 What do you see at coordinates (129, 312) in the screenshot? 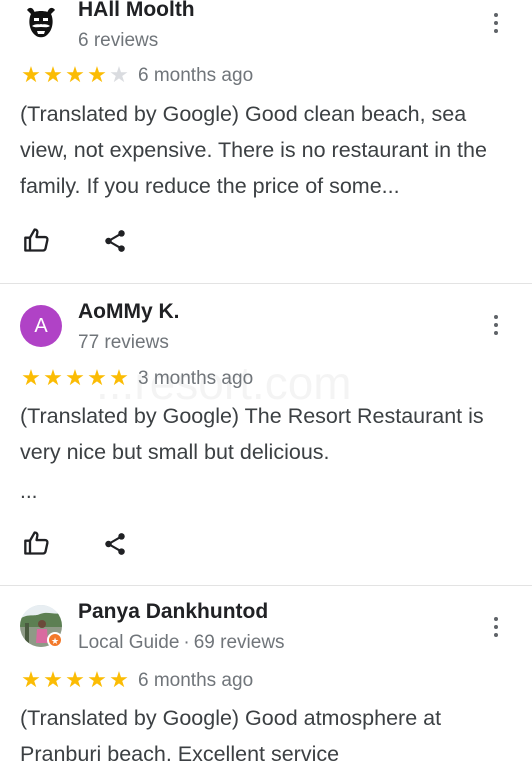
I see `reviewer-name: AoMMy K.` at bounding box center [129, 312].